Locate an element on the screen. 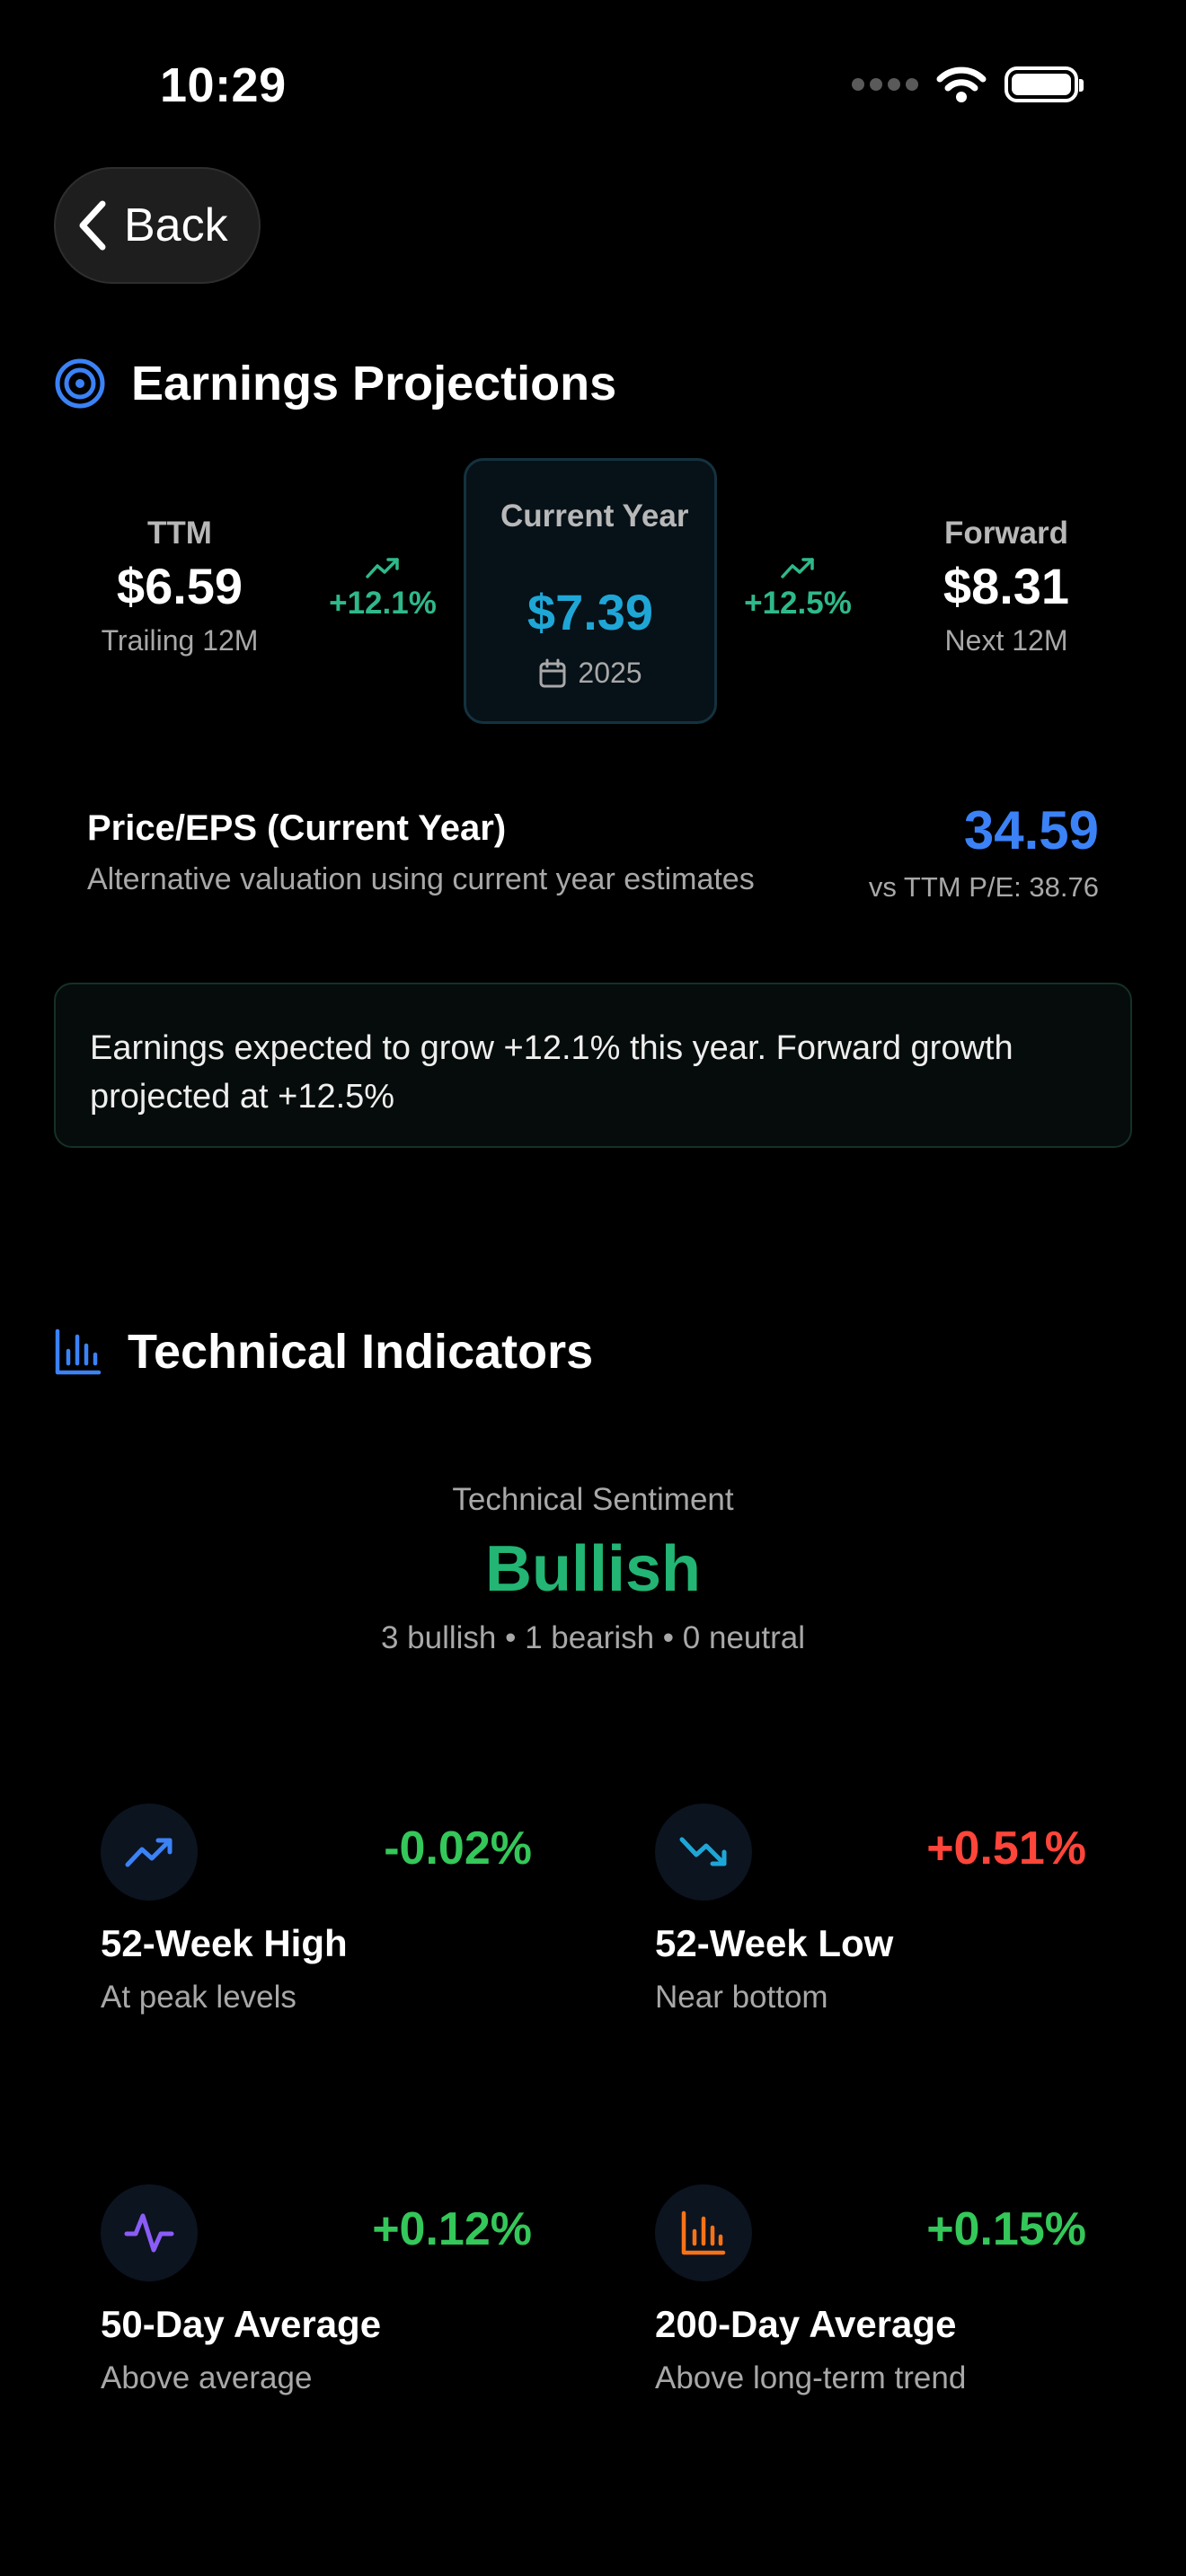 This screenshot has width=1186, height=2576. target-icon is located at coordinates (80, 383).